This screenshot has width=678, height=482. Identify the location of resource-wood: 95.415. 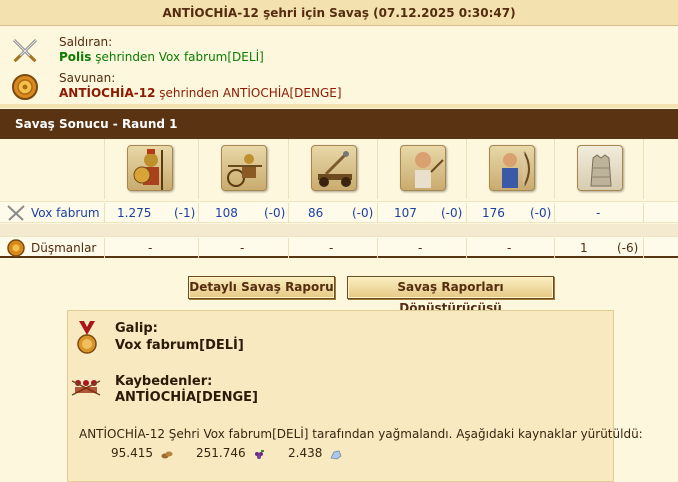
(142, 453).